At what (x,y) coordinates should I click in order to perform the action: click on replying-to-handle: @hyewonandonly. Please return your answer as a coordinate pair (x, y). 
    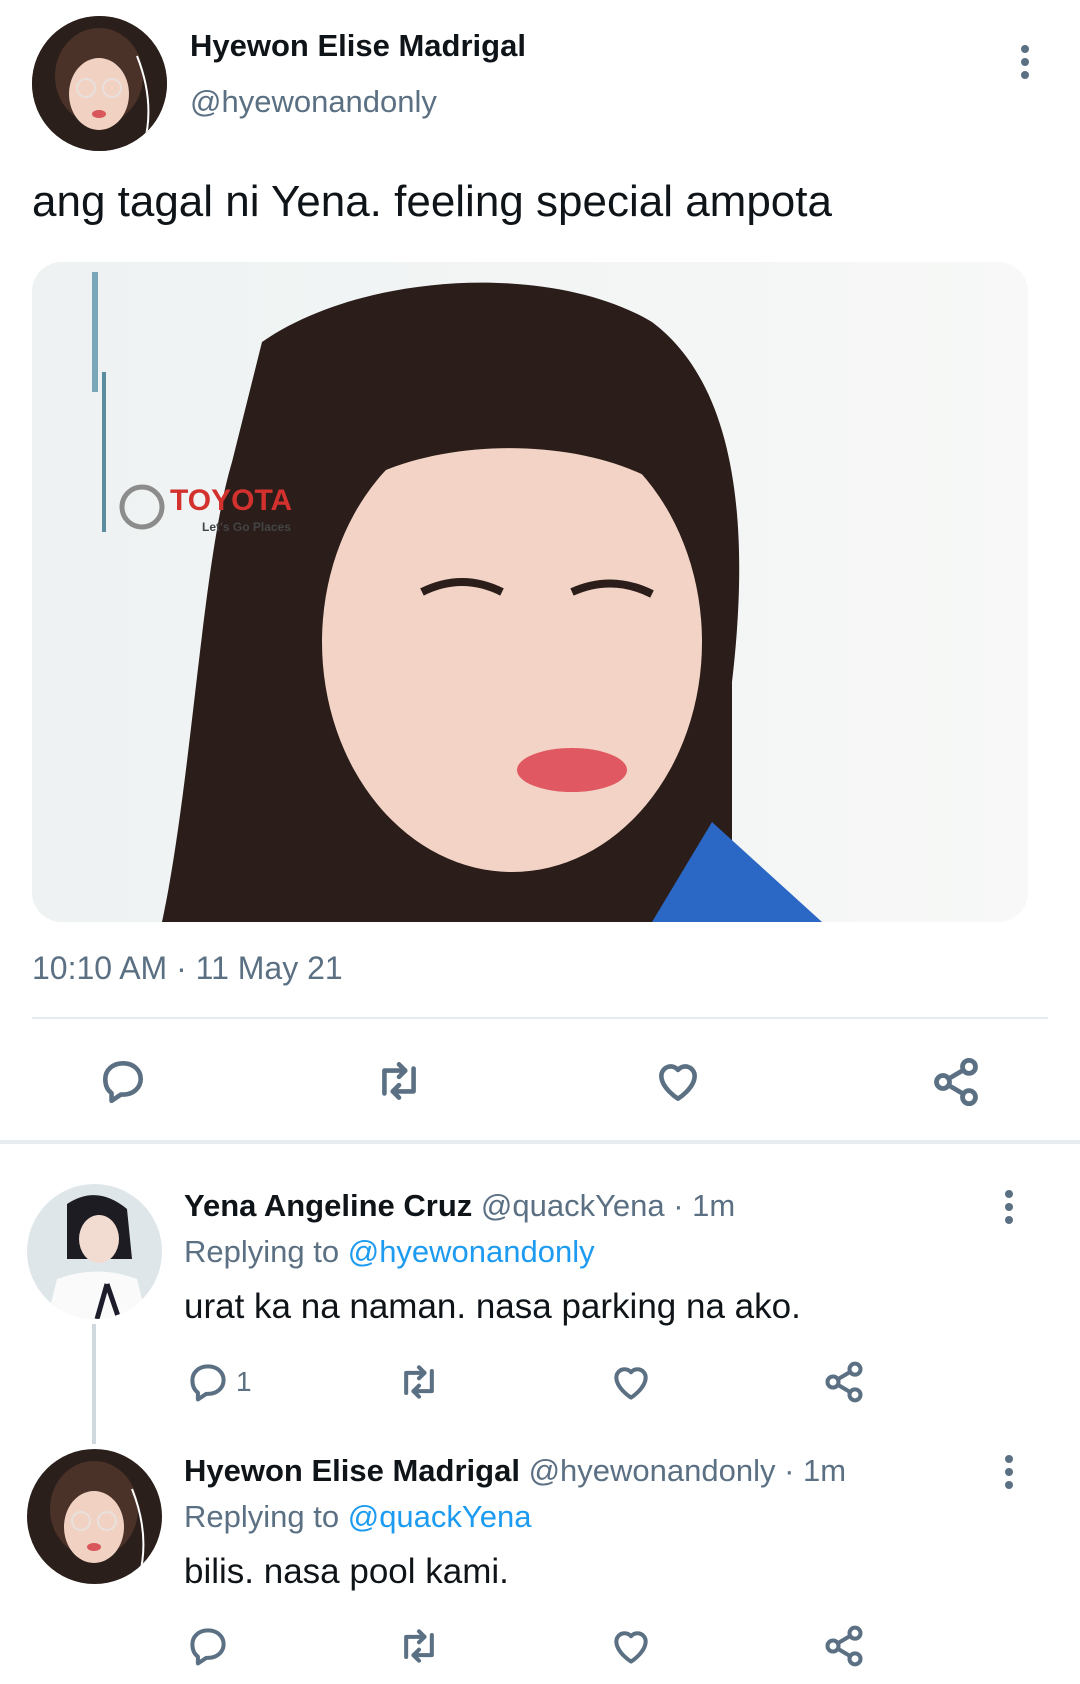
    Looking at the image, I should click on (471, 1251).